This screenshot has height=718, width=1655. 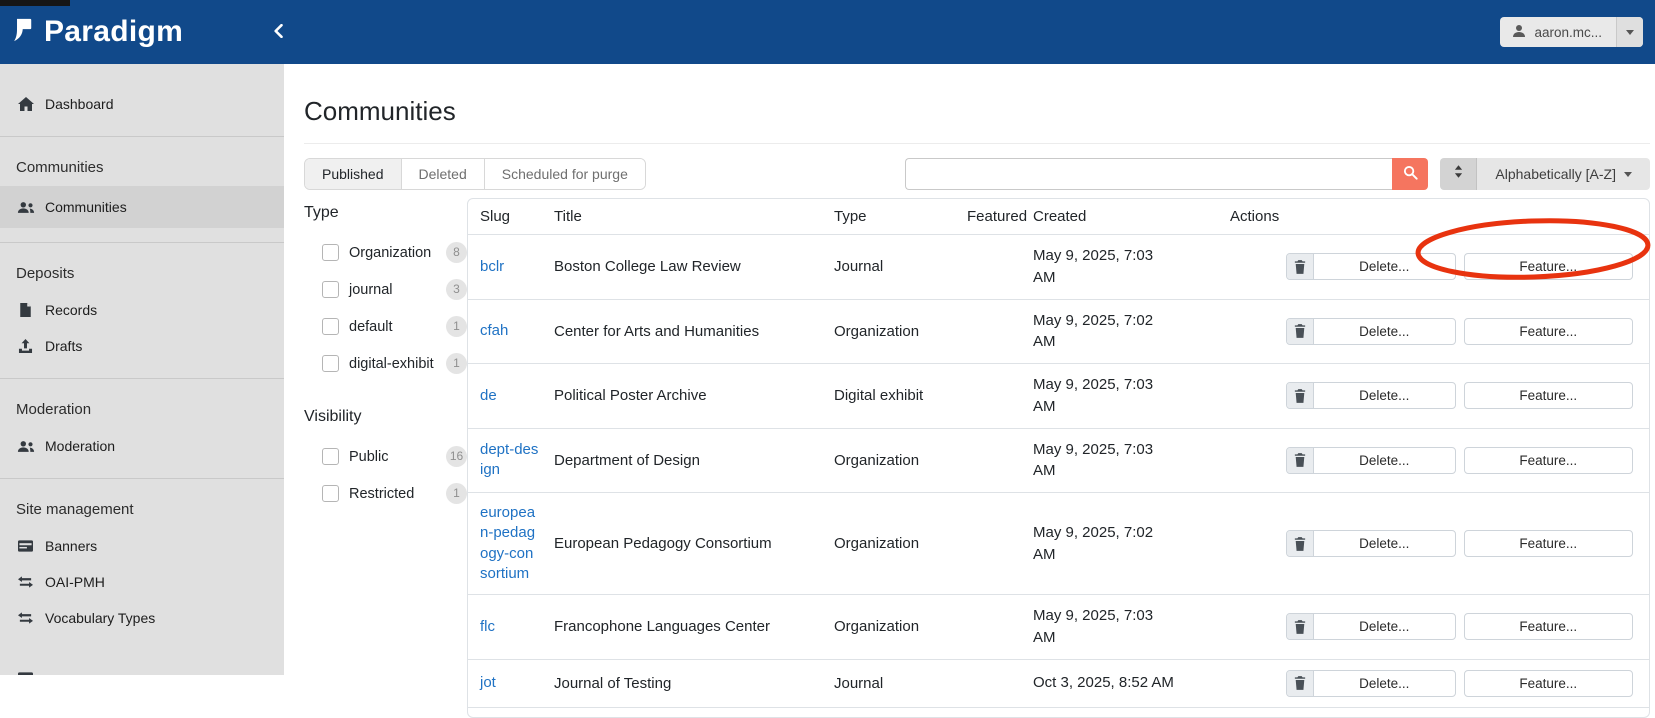 What do you see at coordinates (321, 212) in the screenshot?
I see `filter-title-type: Type` at bounding box center [321, 212].